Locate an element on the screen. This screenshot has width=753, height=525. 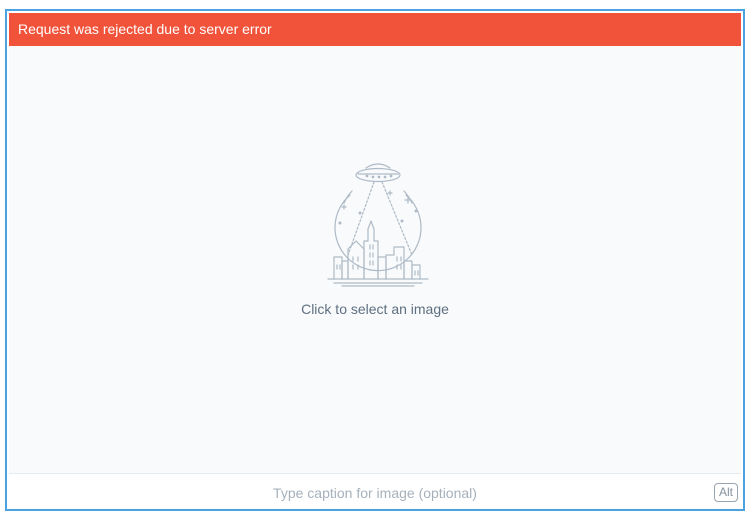
select-image-label: Click to select an image is located at coordinates (375, 309).